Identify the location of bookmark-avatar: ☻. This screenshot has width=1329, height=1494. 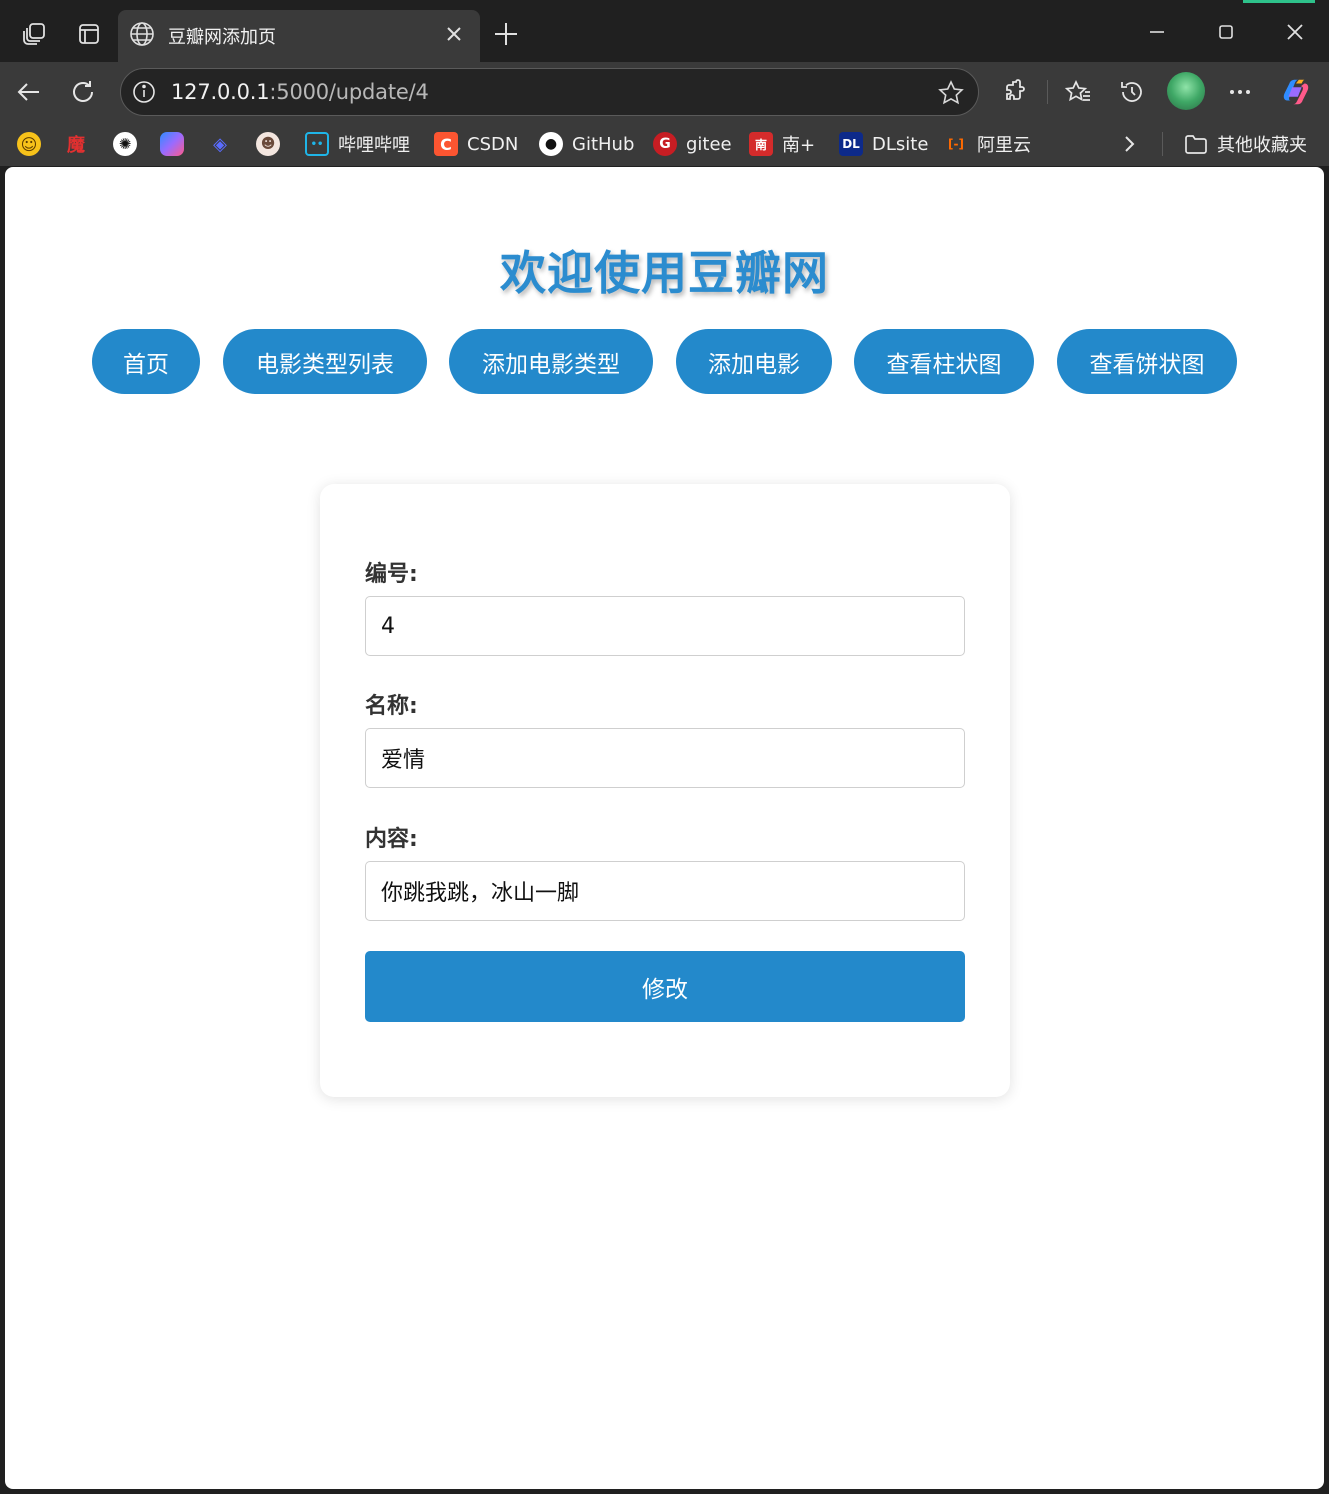
(268, 144).